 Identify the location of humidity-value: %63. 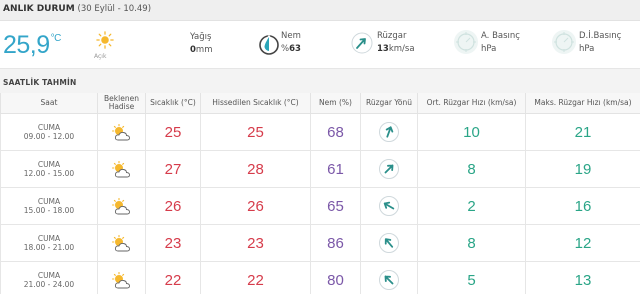
(291, 49).